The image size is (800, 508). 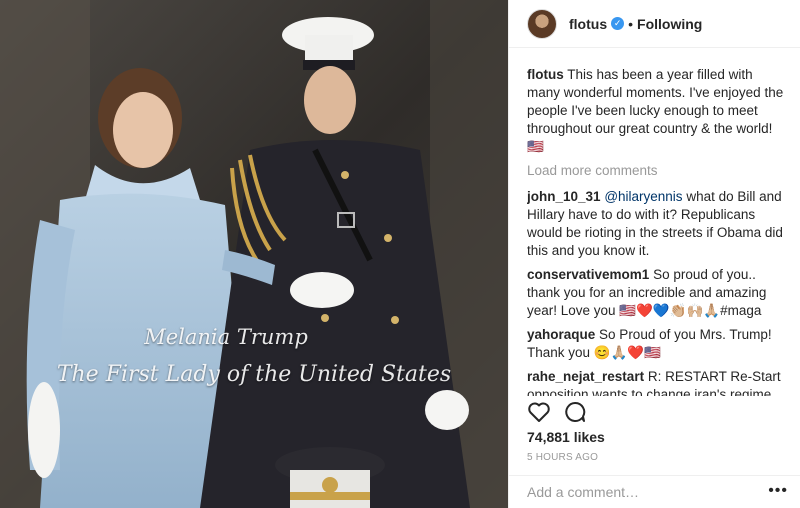 I want to click on comment-username: conservativemom1, so click(x=588, y=274).